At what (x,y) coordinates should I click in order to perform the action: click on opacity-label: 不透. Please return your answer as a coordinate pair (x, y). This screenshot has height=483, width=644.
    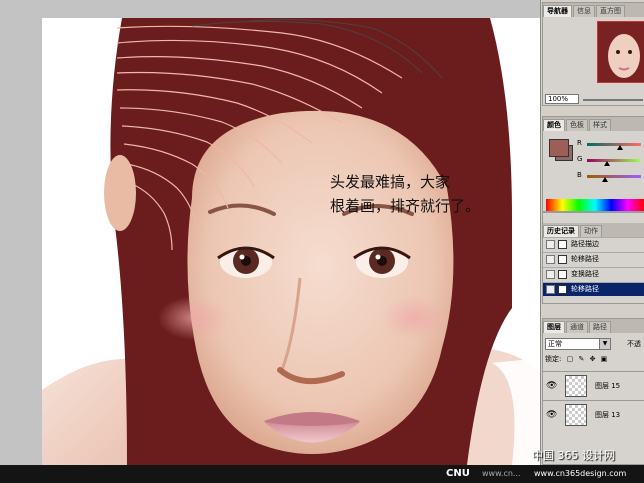
    Looking at the image, I should click on (634, 344).